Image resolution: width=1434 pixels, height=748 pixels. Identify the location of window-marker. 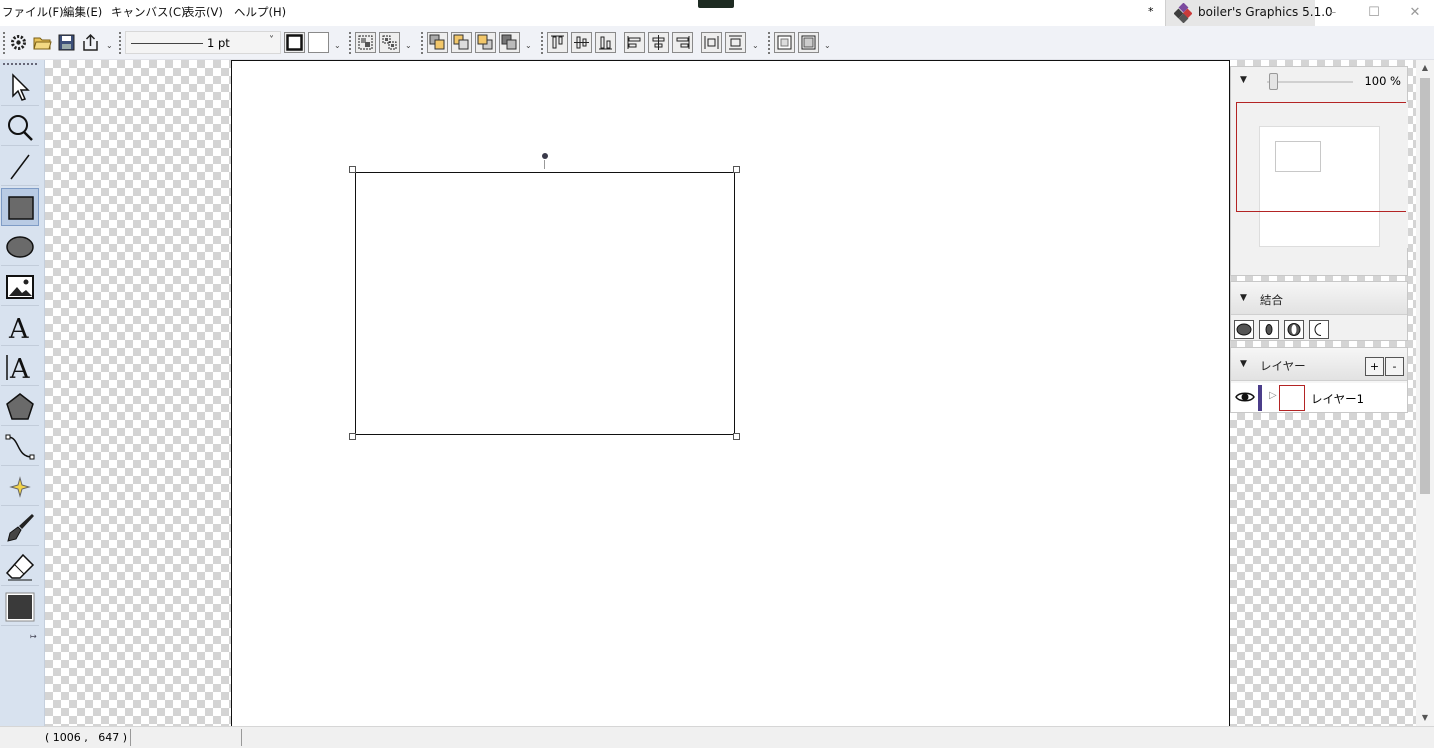
(716, 4).